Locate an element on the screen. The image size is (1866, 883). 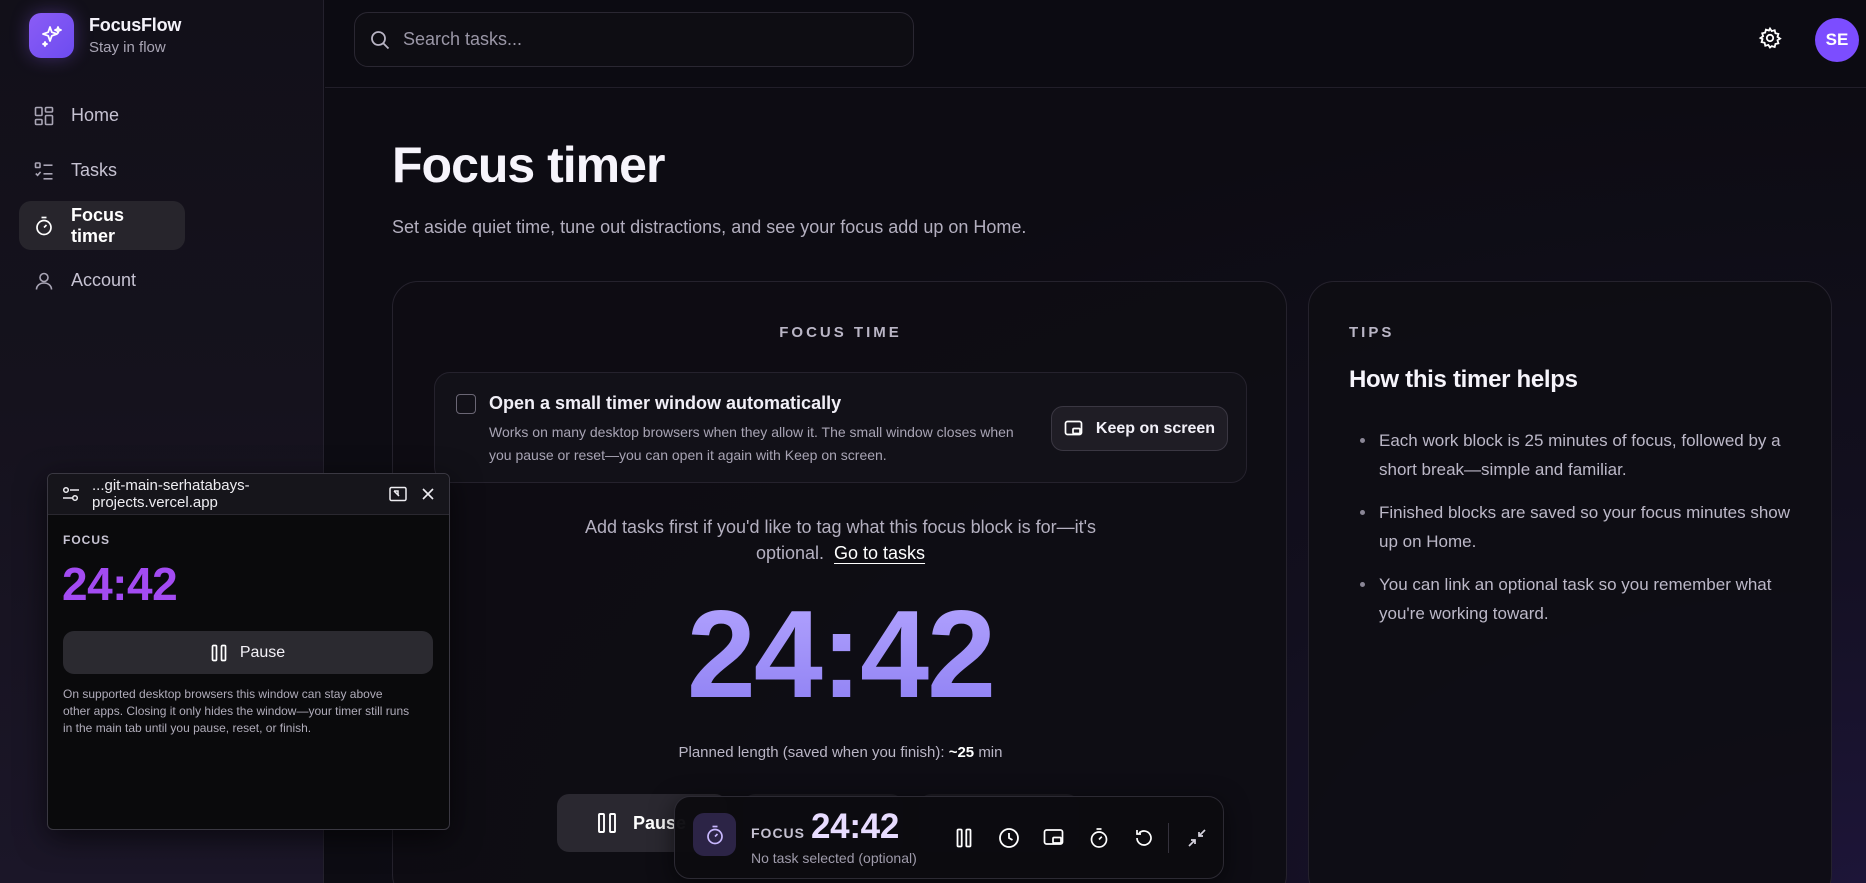
floating-timer-dock: FOCUS 24:42 No task selected (optional) is located at coordinates (949, 837).